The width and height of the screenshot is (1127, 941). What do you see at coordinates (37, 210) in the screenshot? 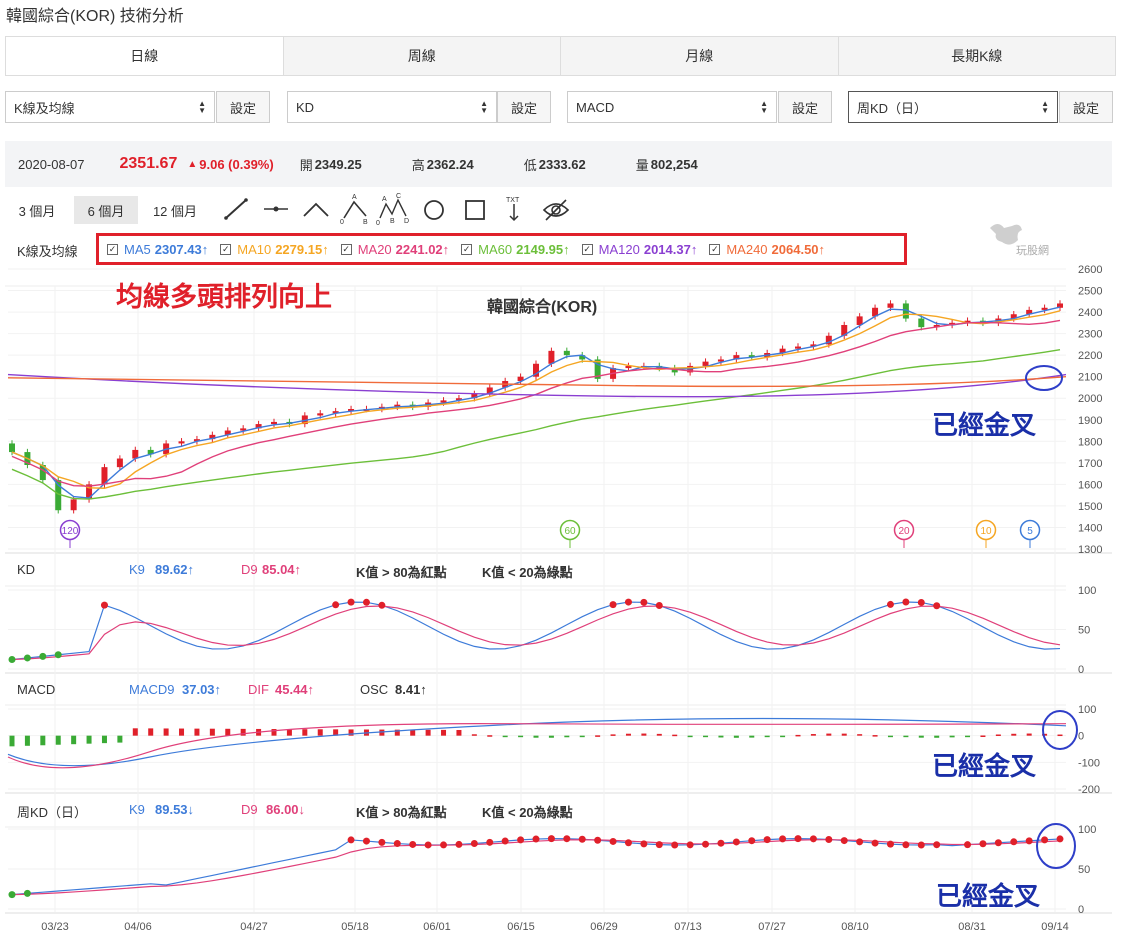
I see `range-3m-button: 3 個月` at bounding box center [37, 210].